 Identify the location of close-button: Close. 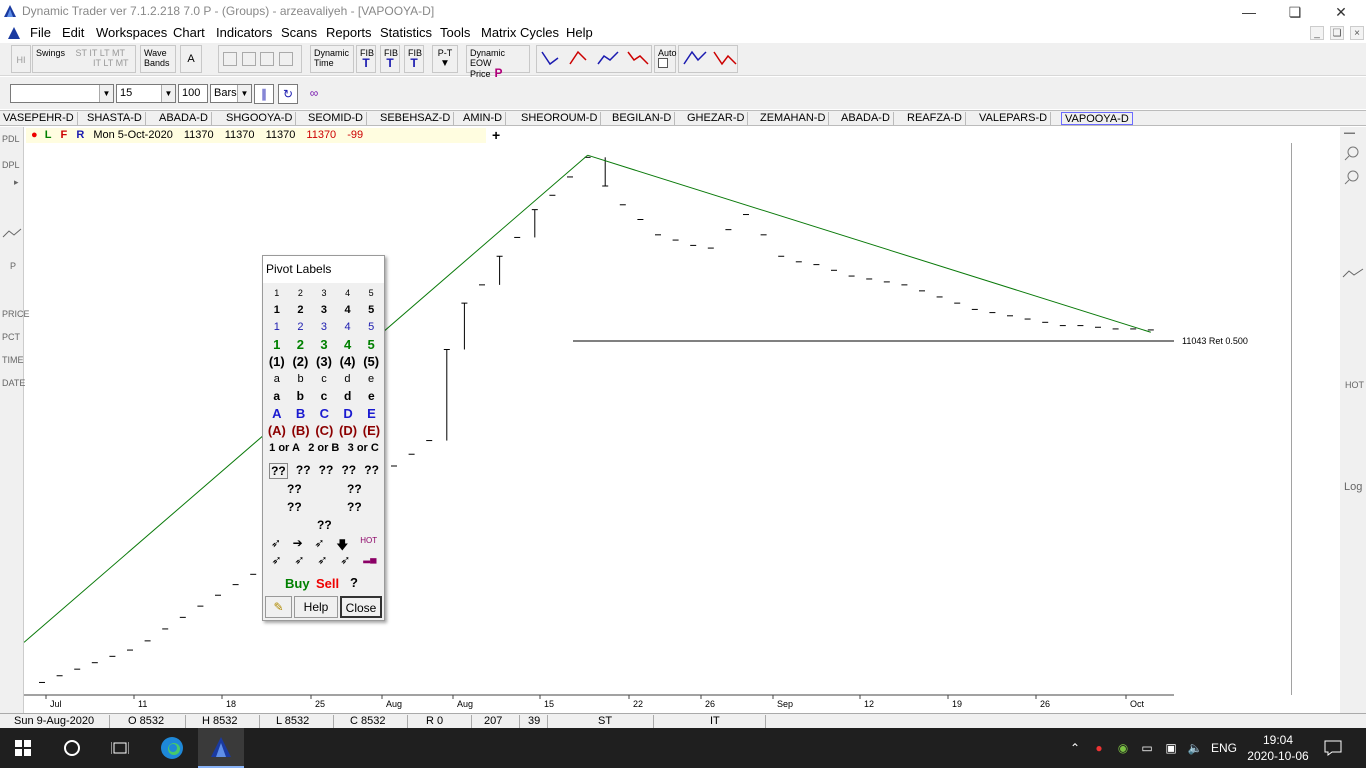
(361, 607).